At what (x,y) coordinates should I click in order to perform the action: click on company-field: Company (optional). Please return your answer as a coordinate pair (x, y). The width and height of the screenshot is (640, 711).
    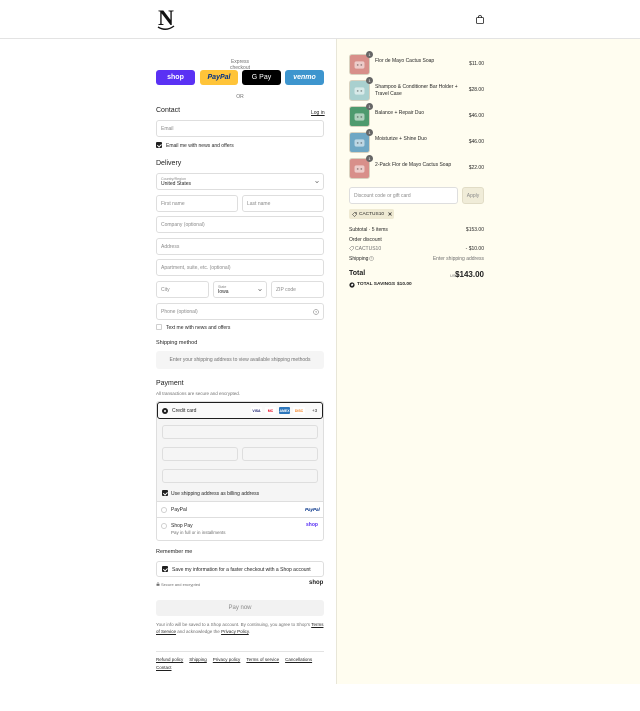
    Looking at the image, I should click on (240, 224).